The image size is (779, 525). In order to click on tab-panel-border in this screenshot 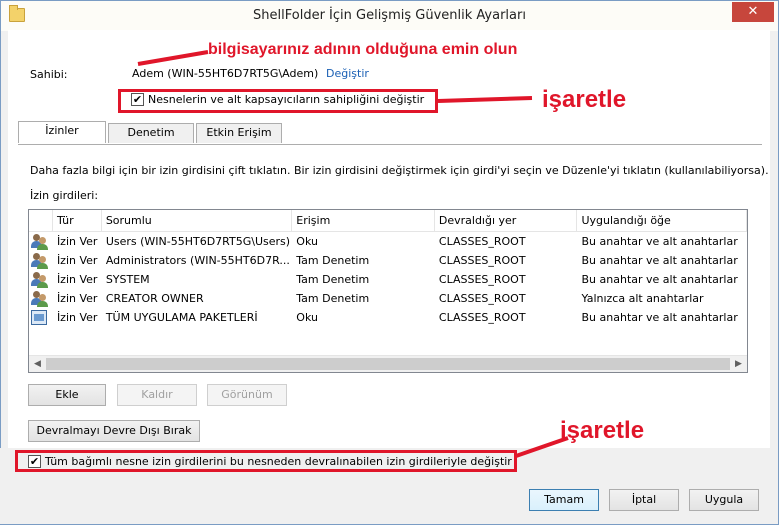, I will do `click(390, 144)`.